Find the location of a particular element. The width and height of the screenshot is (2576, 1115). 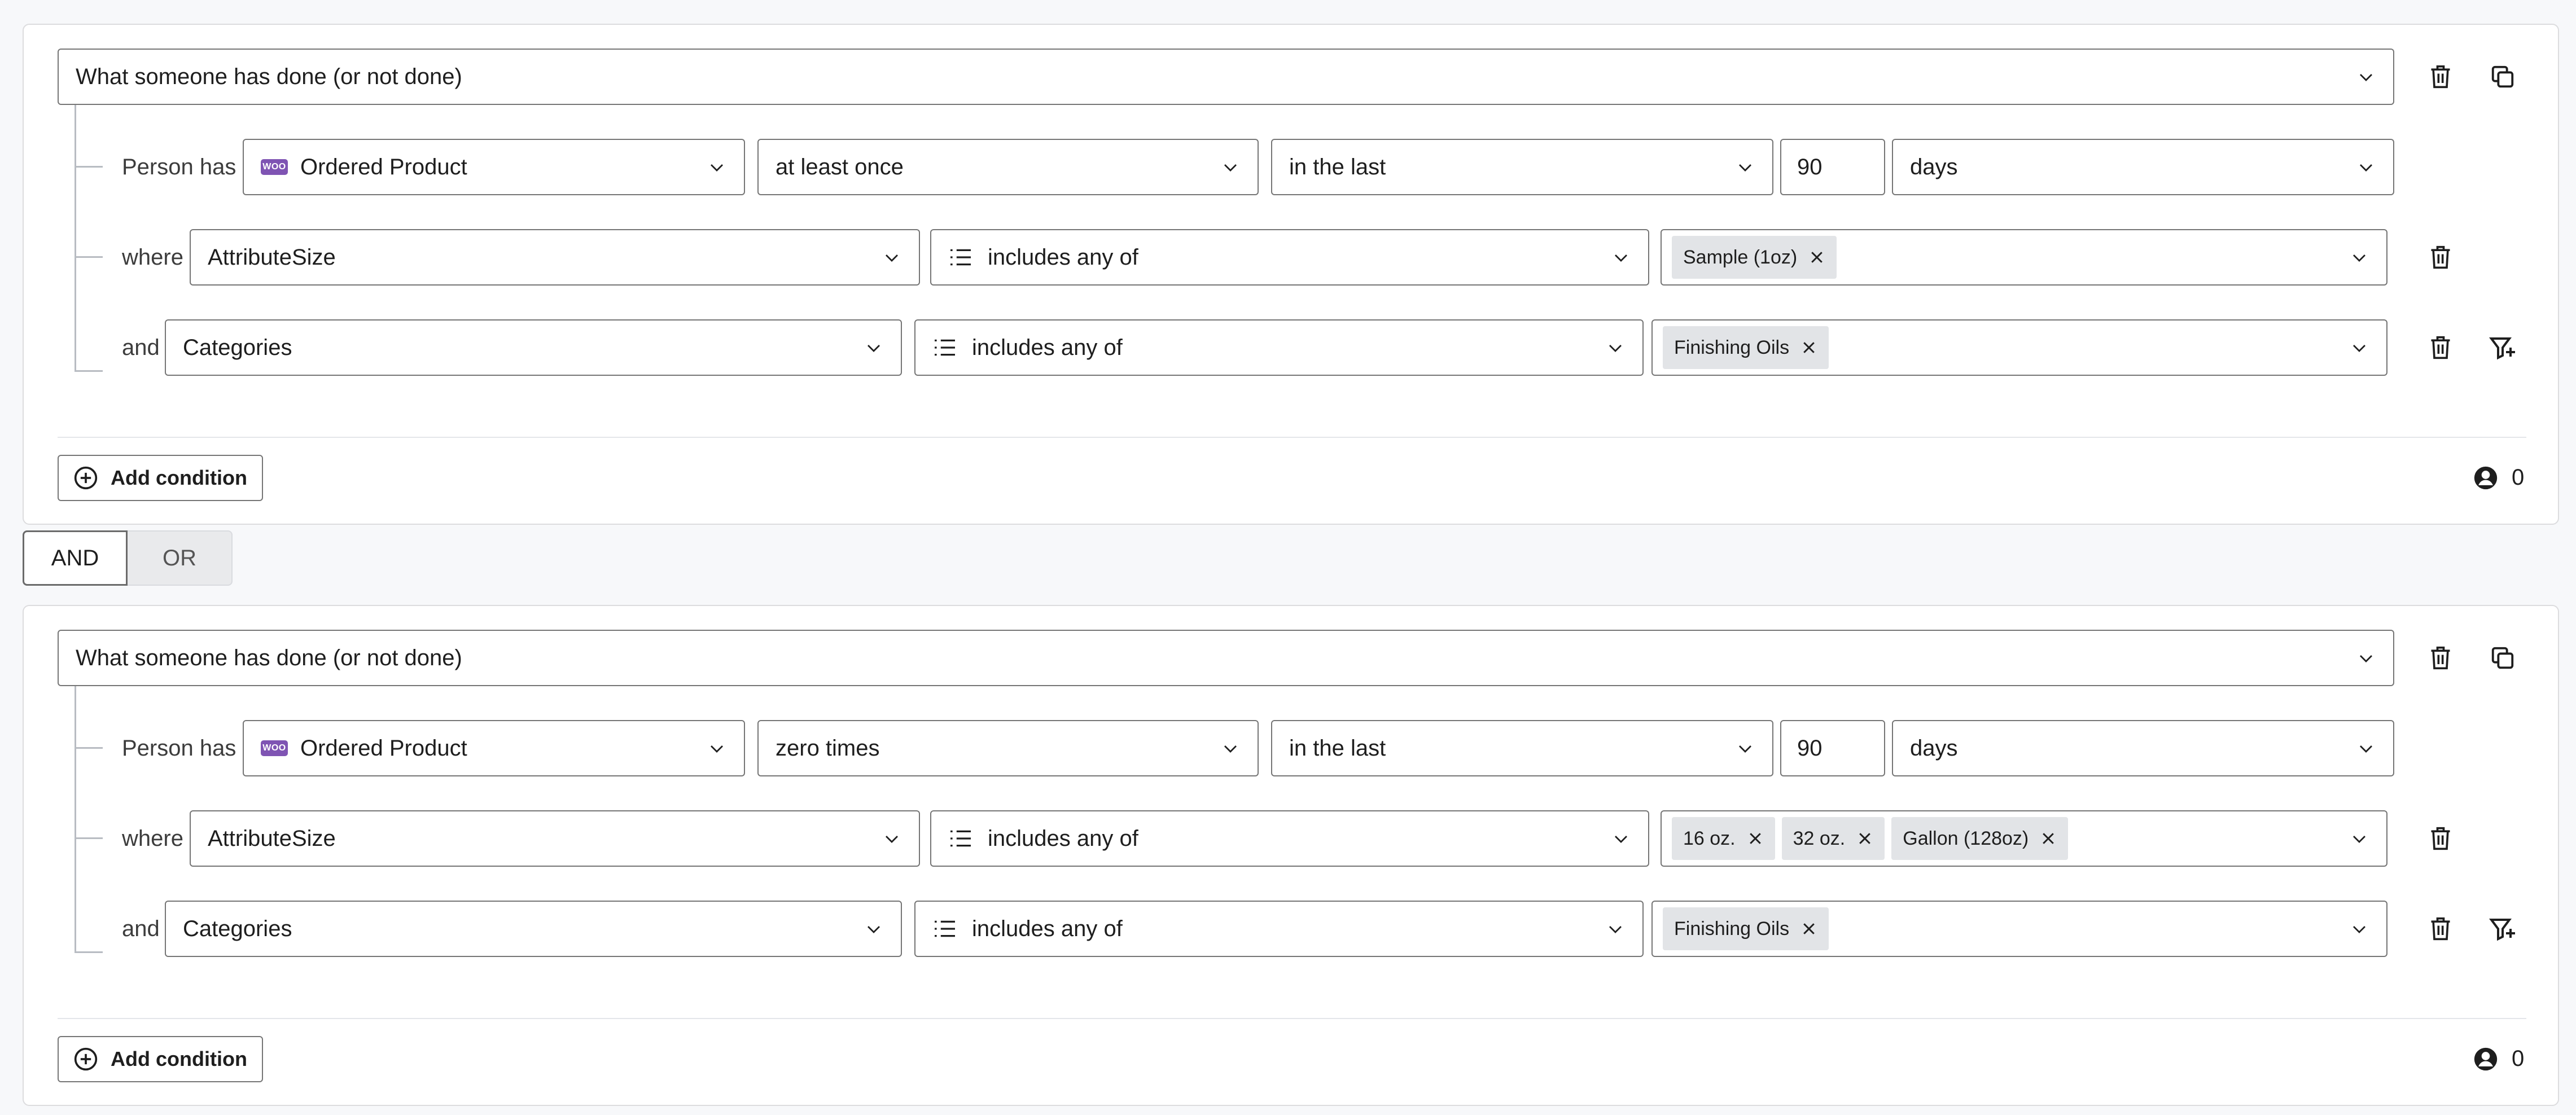

selected-tag: Finishing Oils is located at coordinates (1746, 928).